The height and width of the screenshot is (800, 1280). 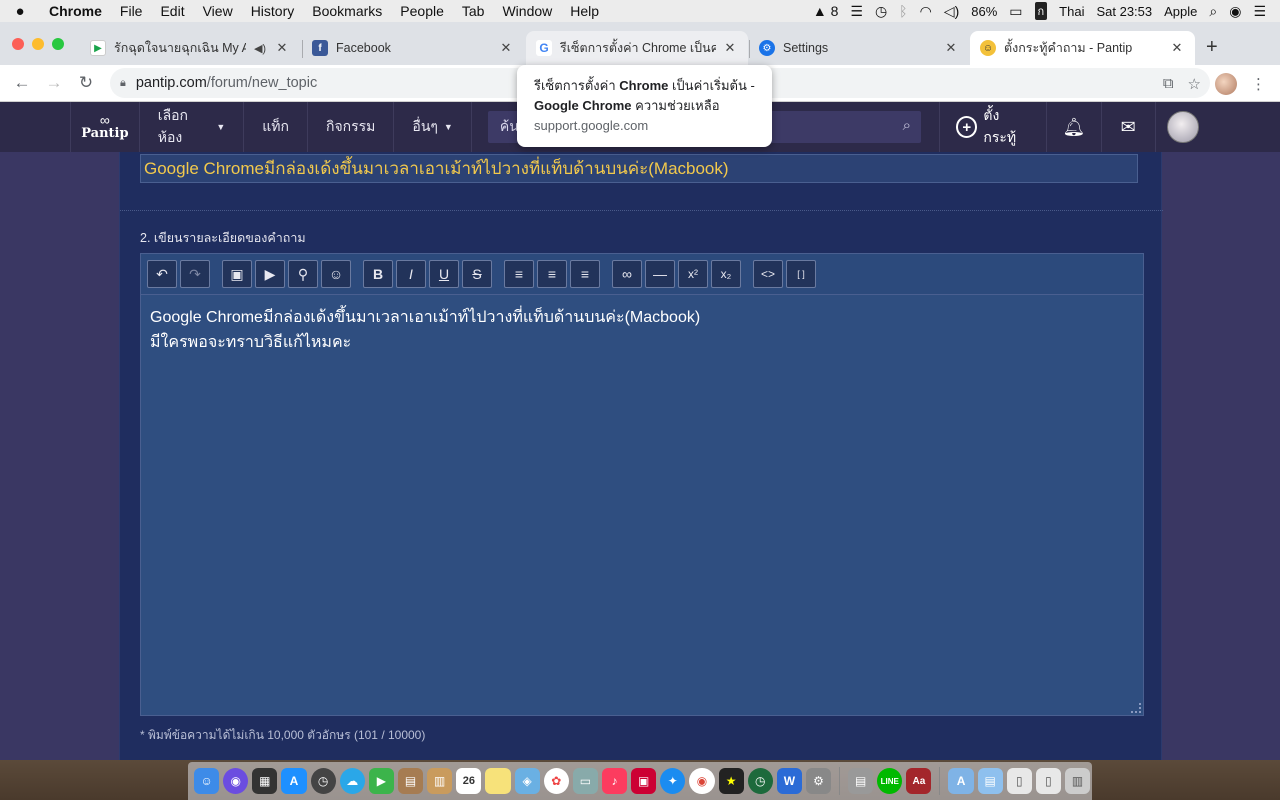 I want to click on image-capture-icon: ▭, so click(x=585, y=781).